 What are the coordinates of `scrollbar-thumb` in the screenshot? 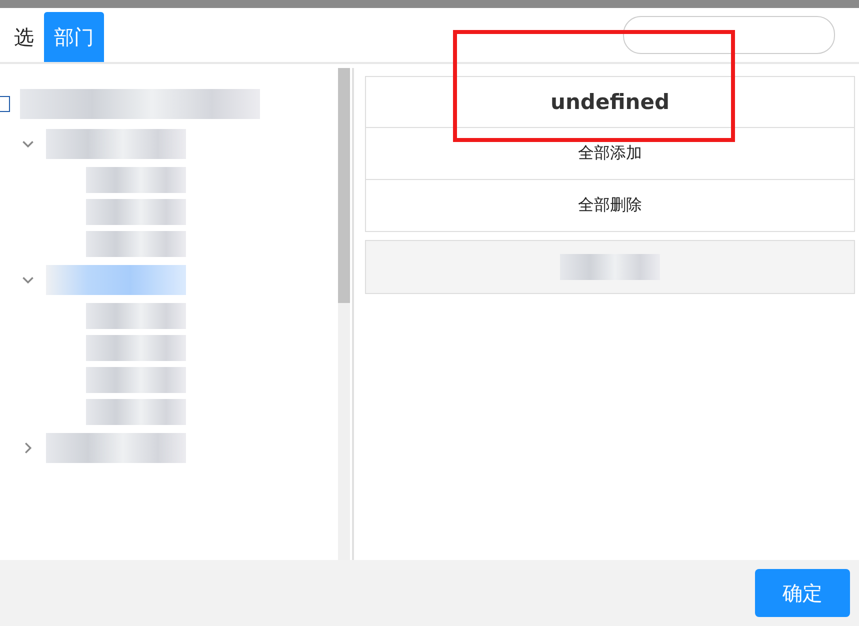 It's located at (344, 185).